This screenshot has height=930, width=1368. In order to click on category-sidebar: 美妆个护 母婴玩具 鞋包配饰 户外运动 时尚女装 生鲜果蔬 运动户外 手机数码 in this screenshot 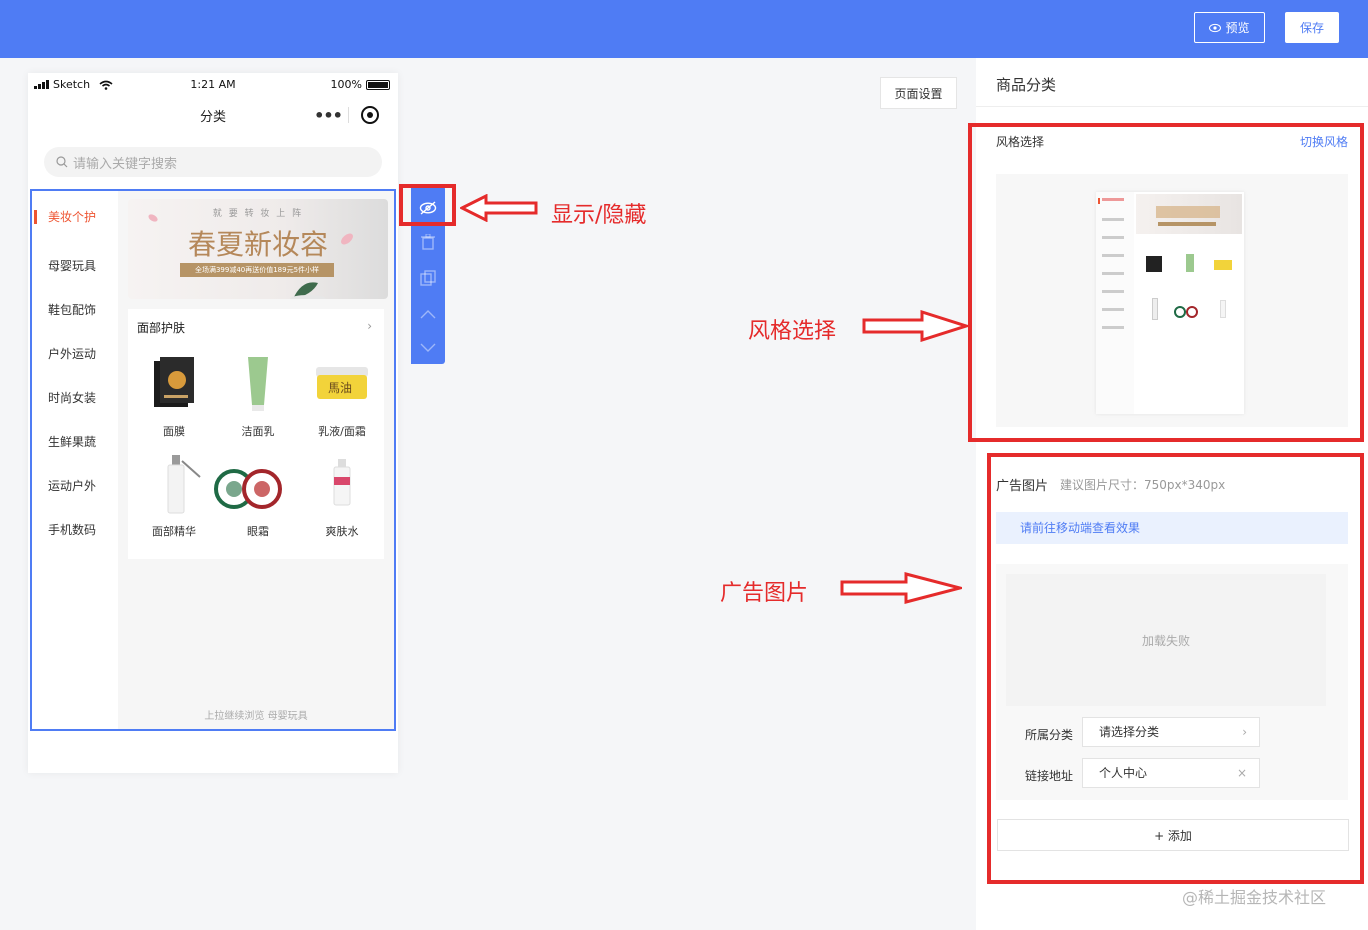, I will do `click(75, 460)`.